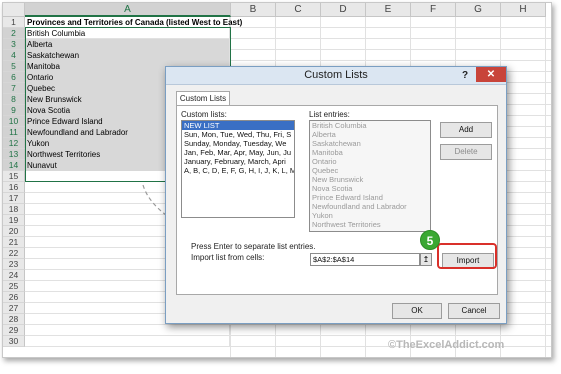 This screenshot has height=374, width=561. I want to click on dialog-titlebar: Custom Lists ? ✕, so click(336, 76).